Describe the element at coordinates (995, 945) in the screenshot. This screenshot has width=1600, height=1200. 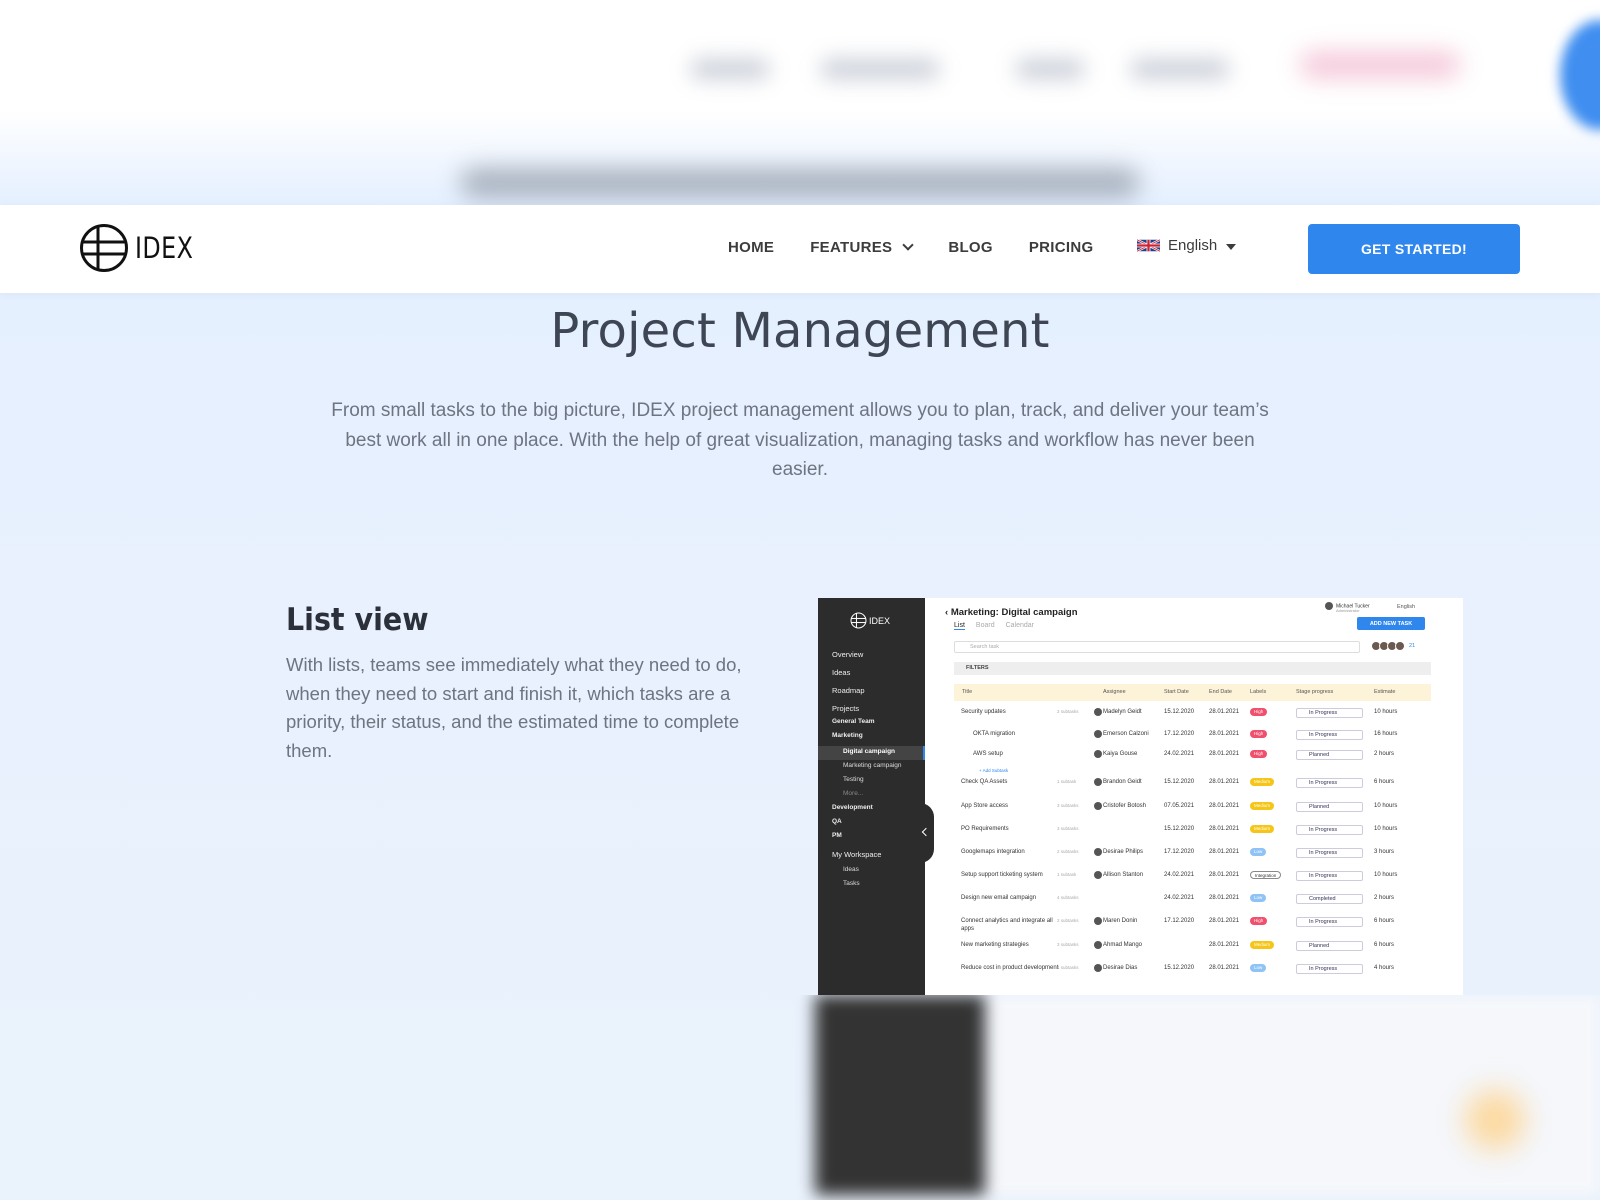
I see `task-title: New marketing strategies` at that location.